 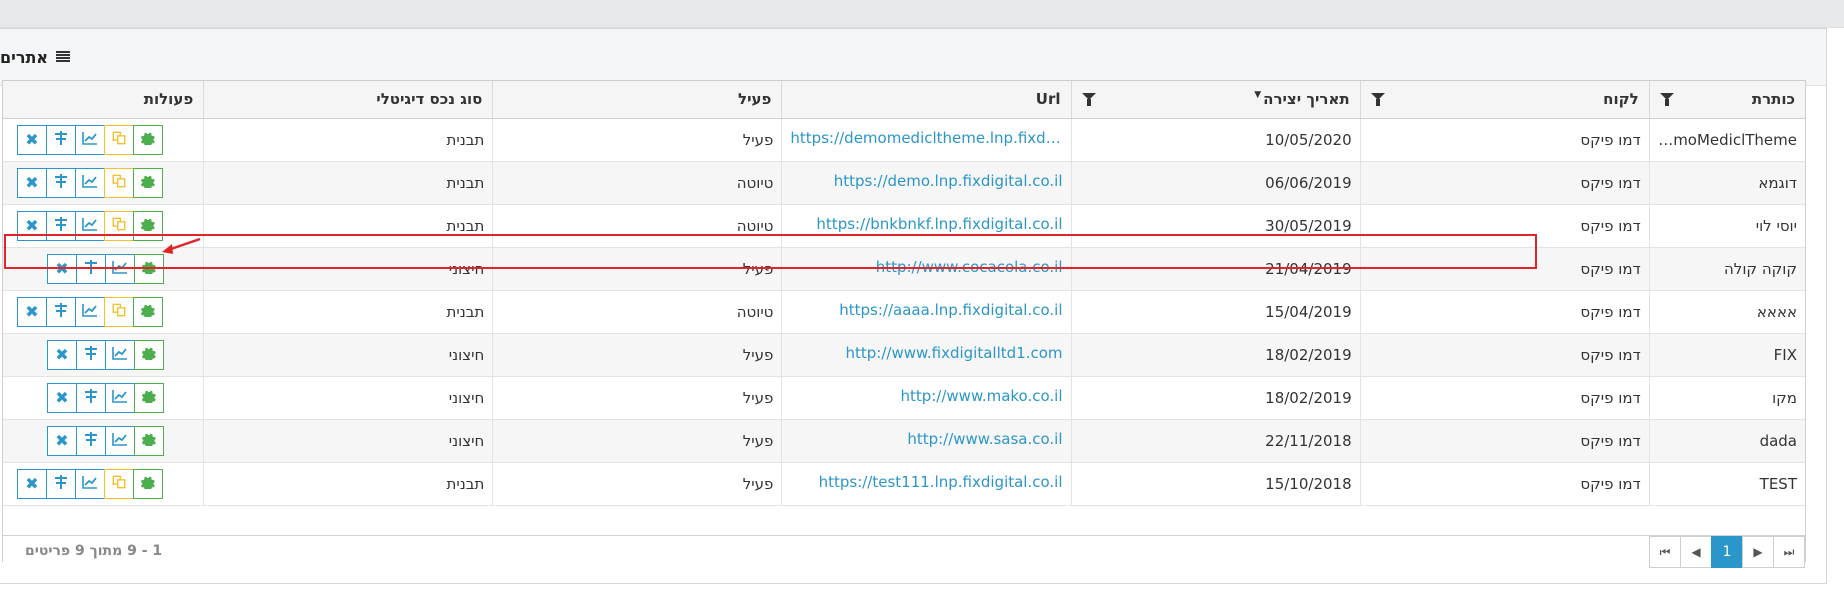 I want to click on col-created: תאריך יצירה▼, so click(x=1215, y=100).